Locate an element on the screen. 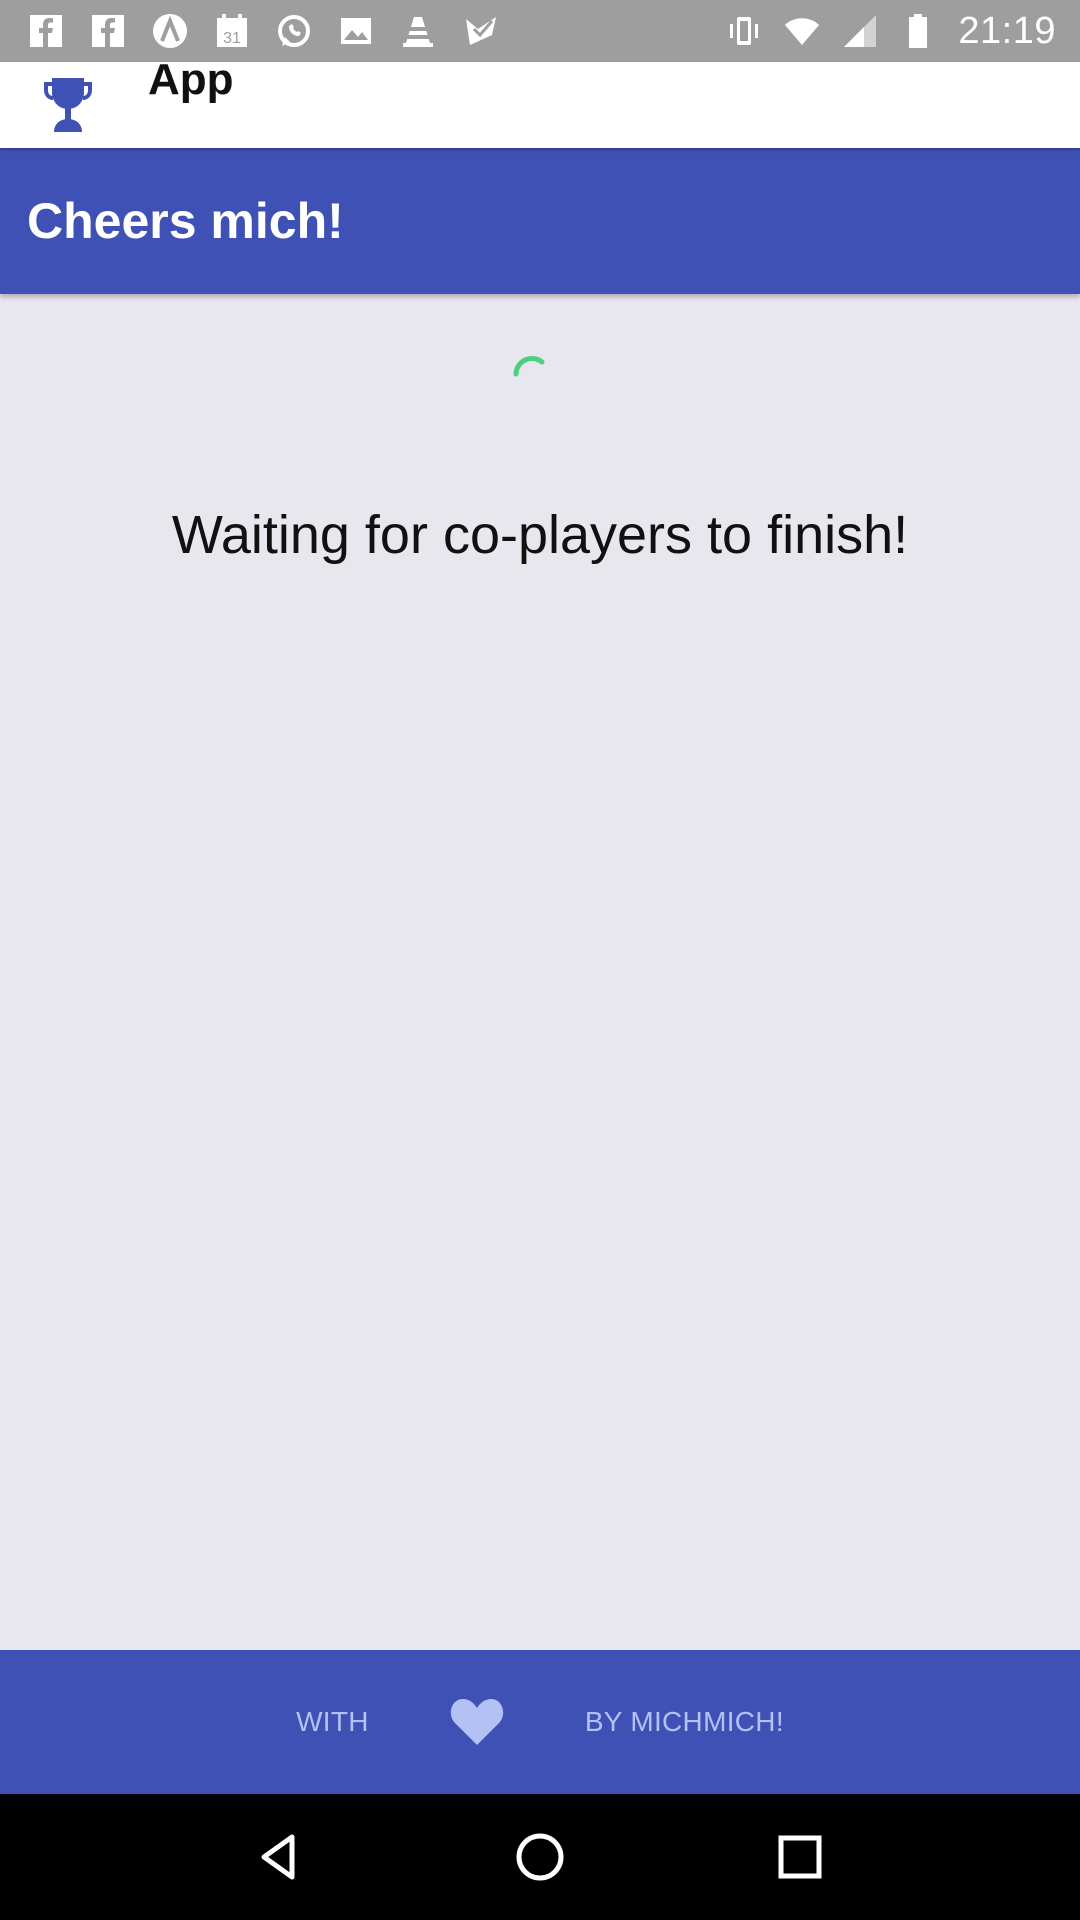 The image size is (1080, 1920). calendar-icon: 31 is located at coordinates (232, 31).